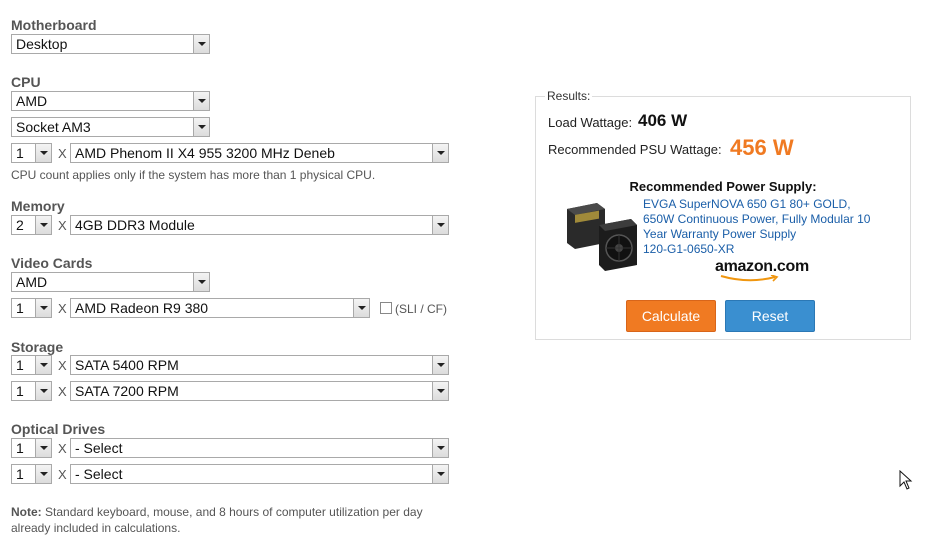 This screenshot has height=538, width=926. I want to click on mouse-cursor-icon, so click(906, 480).